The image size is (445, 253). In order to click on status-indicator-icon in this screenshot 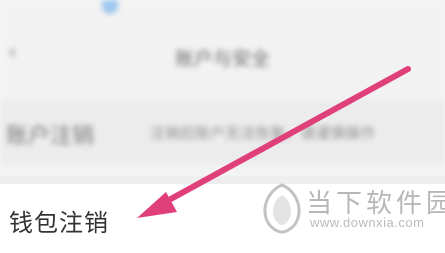, I will do `click(110, 7)`.